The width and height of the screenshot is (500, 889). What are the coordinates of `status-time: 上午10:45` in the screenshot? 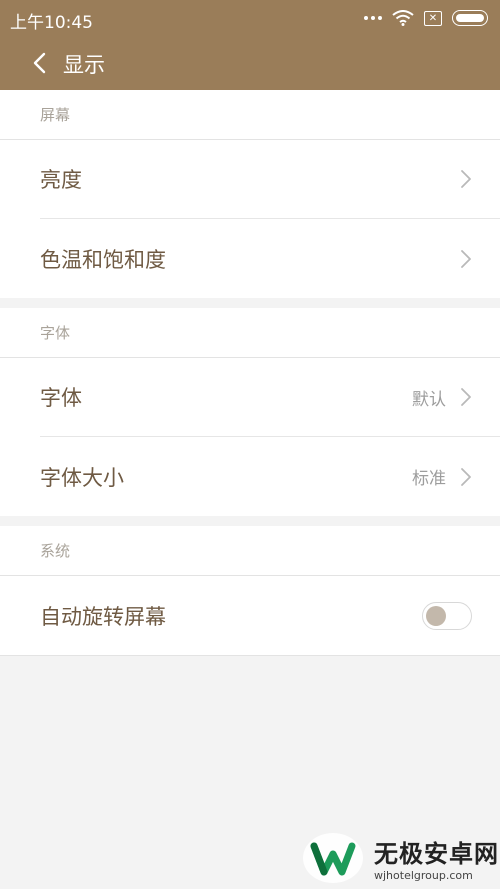 It's located at (51, 23).